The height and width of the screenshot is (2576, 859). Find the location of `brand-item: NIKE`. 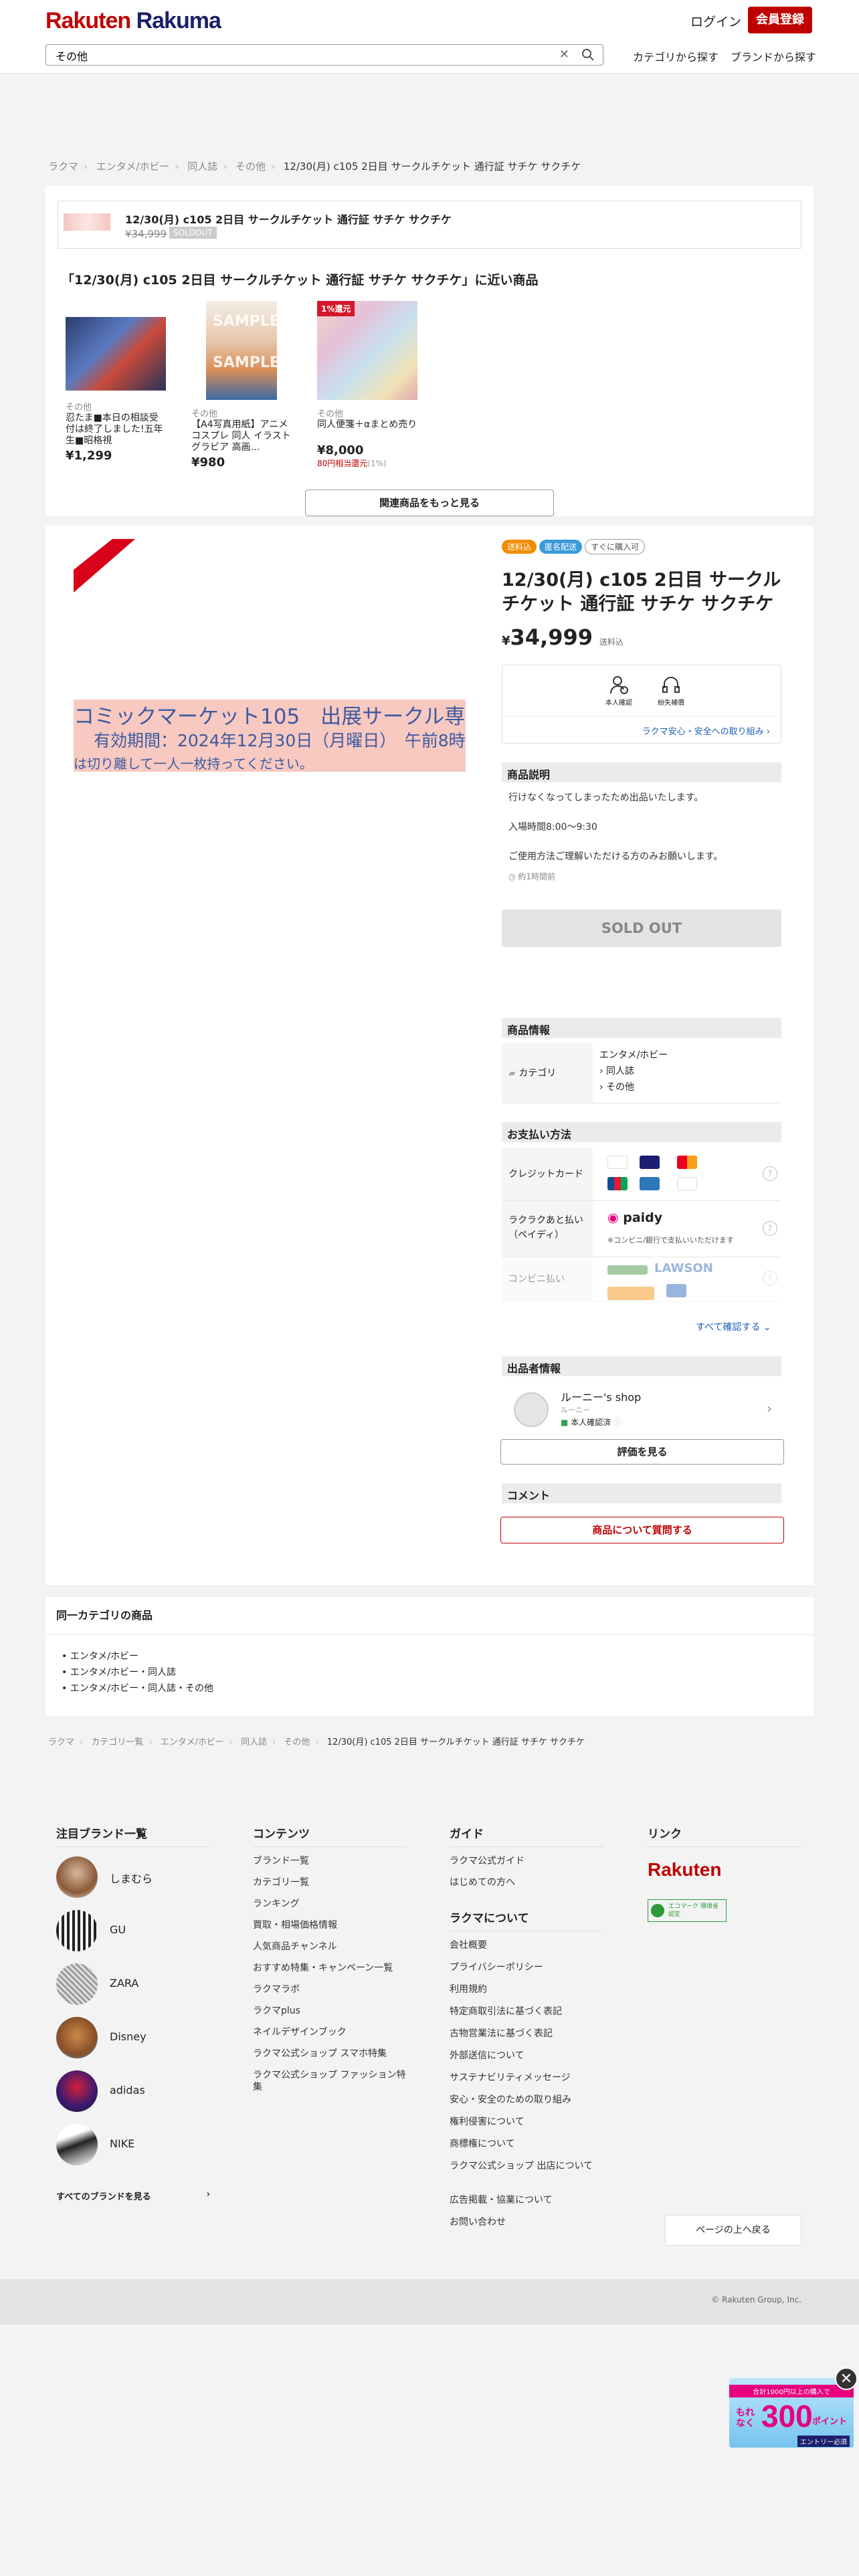

brand-item: NIKE is located at coordinates (143, 2144).